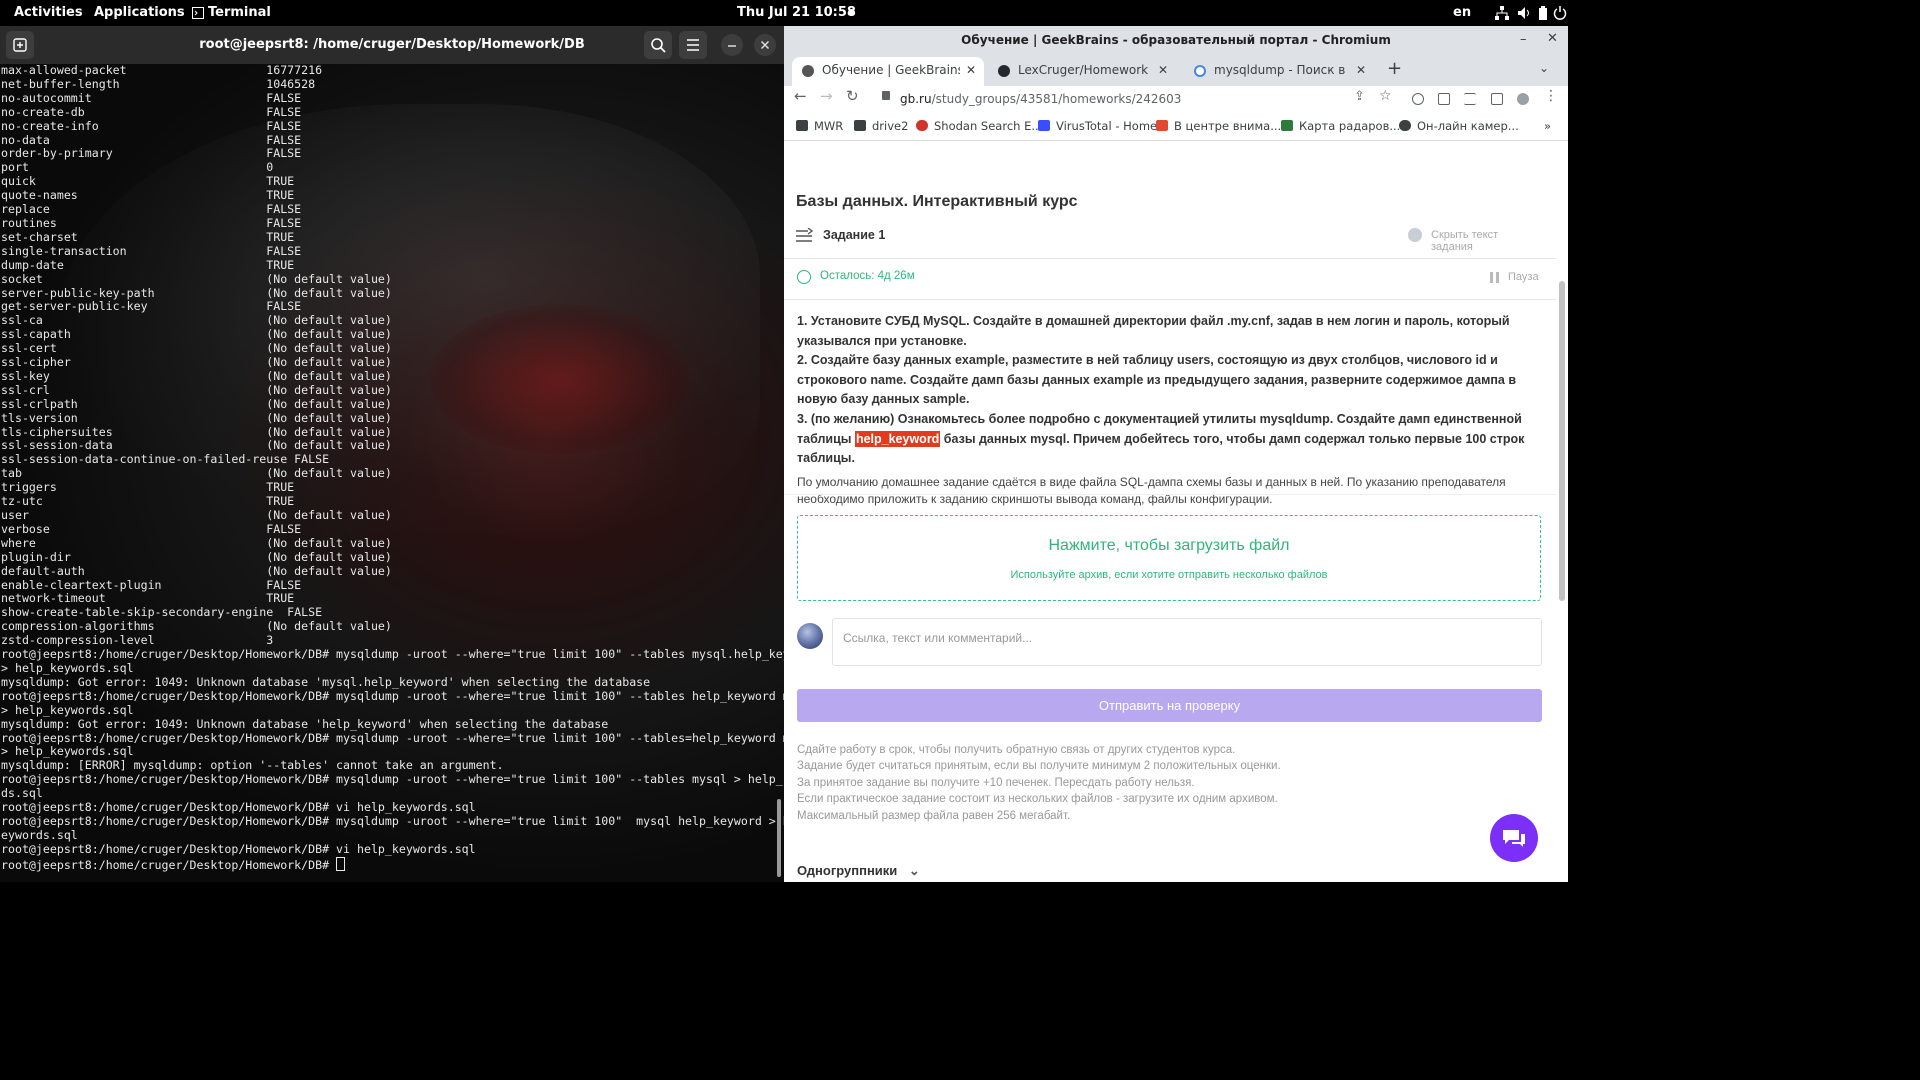  What do you see at coordinates (1470, 99) in the screenshot?
I see `media-icon` at bounding box center [1470, 99].